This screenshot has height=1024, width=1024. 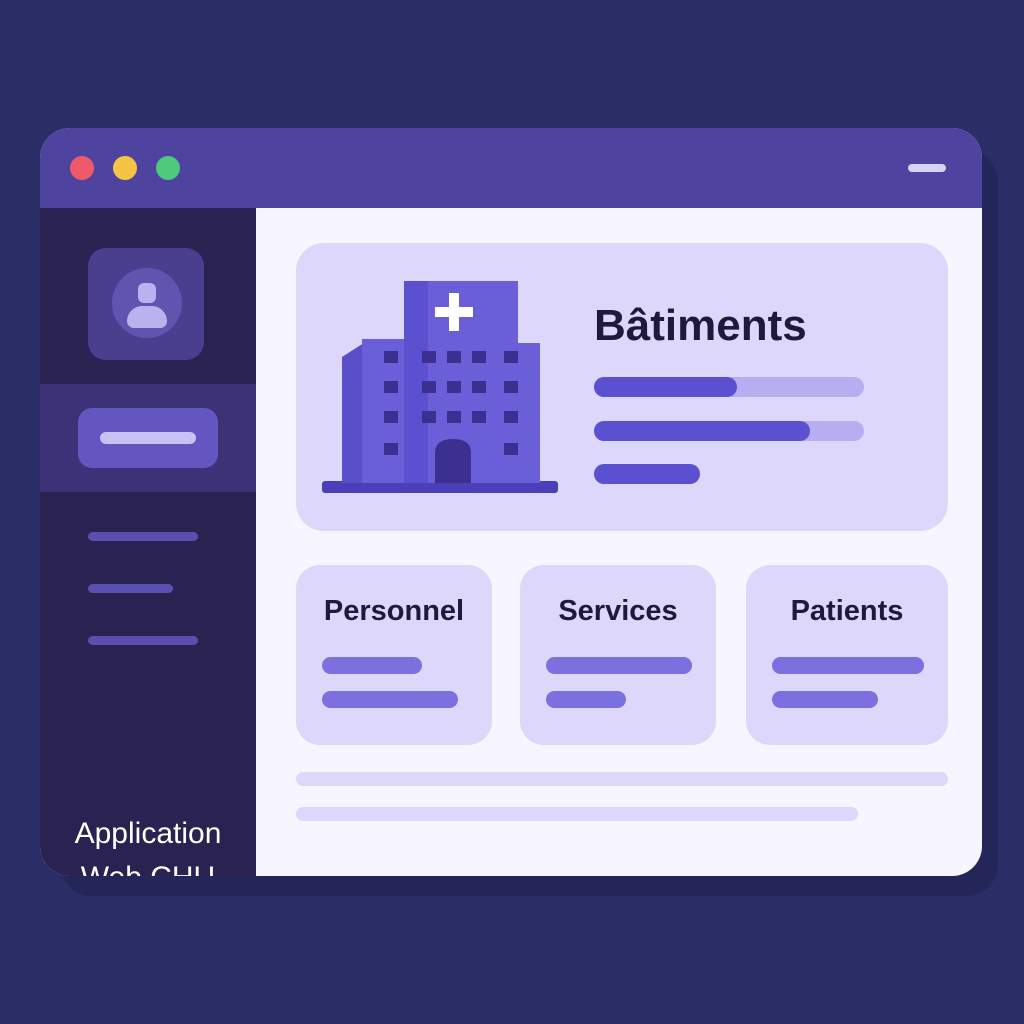 What do you see at coordinates (148, 866) in the screenshot?
I see `app-title-line2: Web CHU` at bounding box center [148, 866].